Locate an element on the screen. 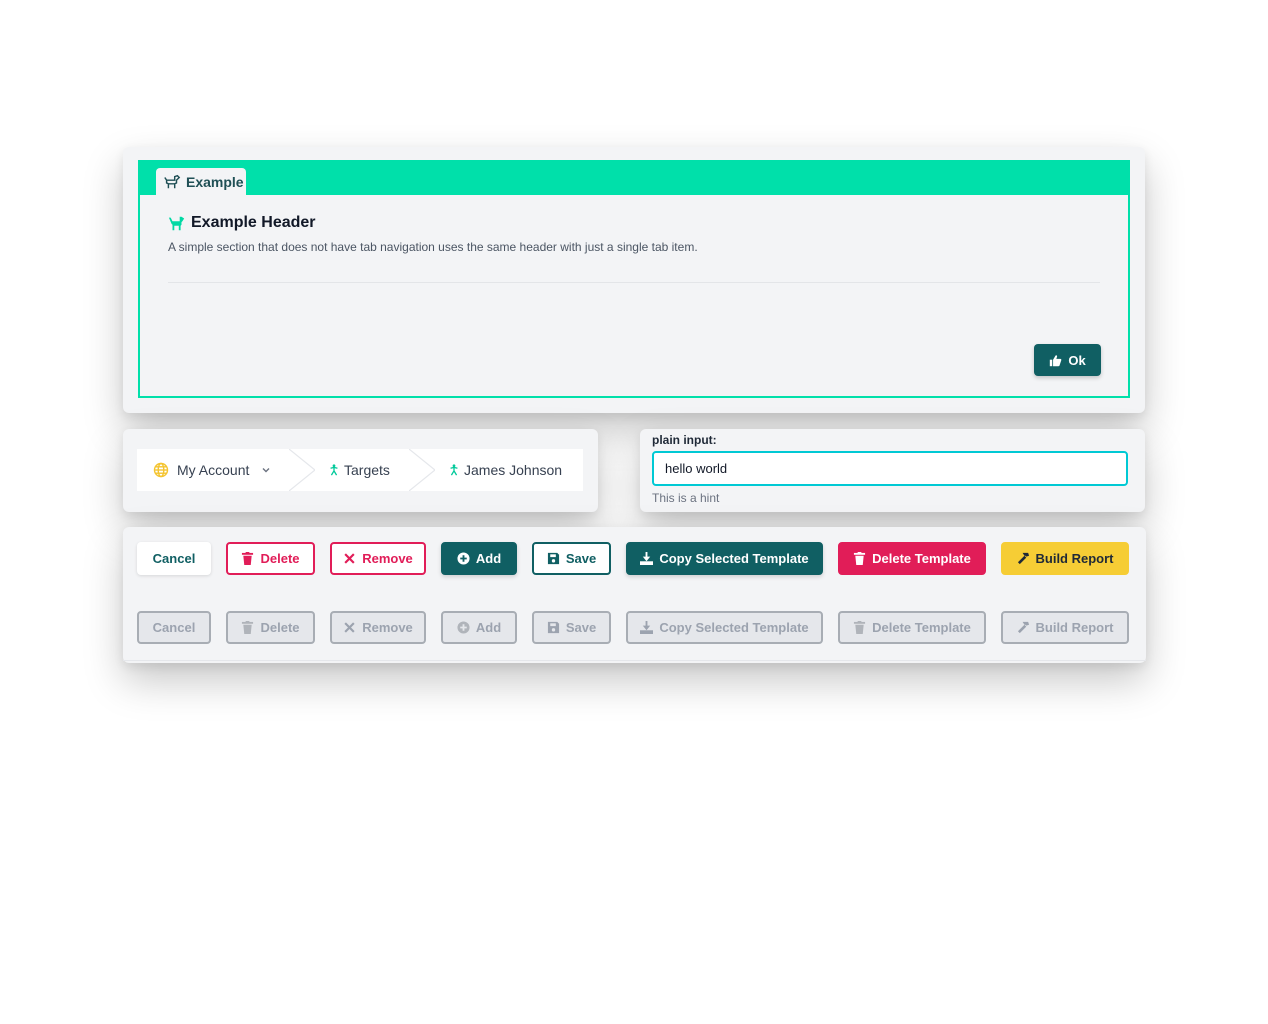  breadcrumb: My Account Targets James Johnson is located at coordinates (360, 470).